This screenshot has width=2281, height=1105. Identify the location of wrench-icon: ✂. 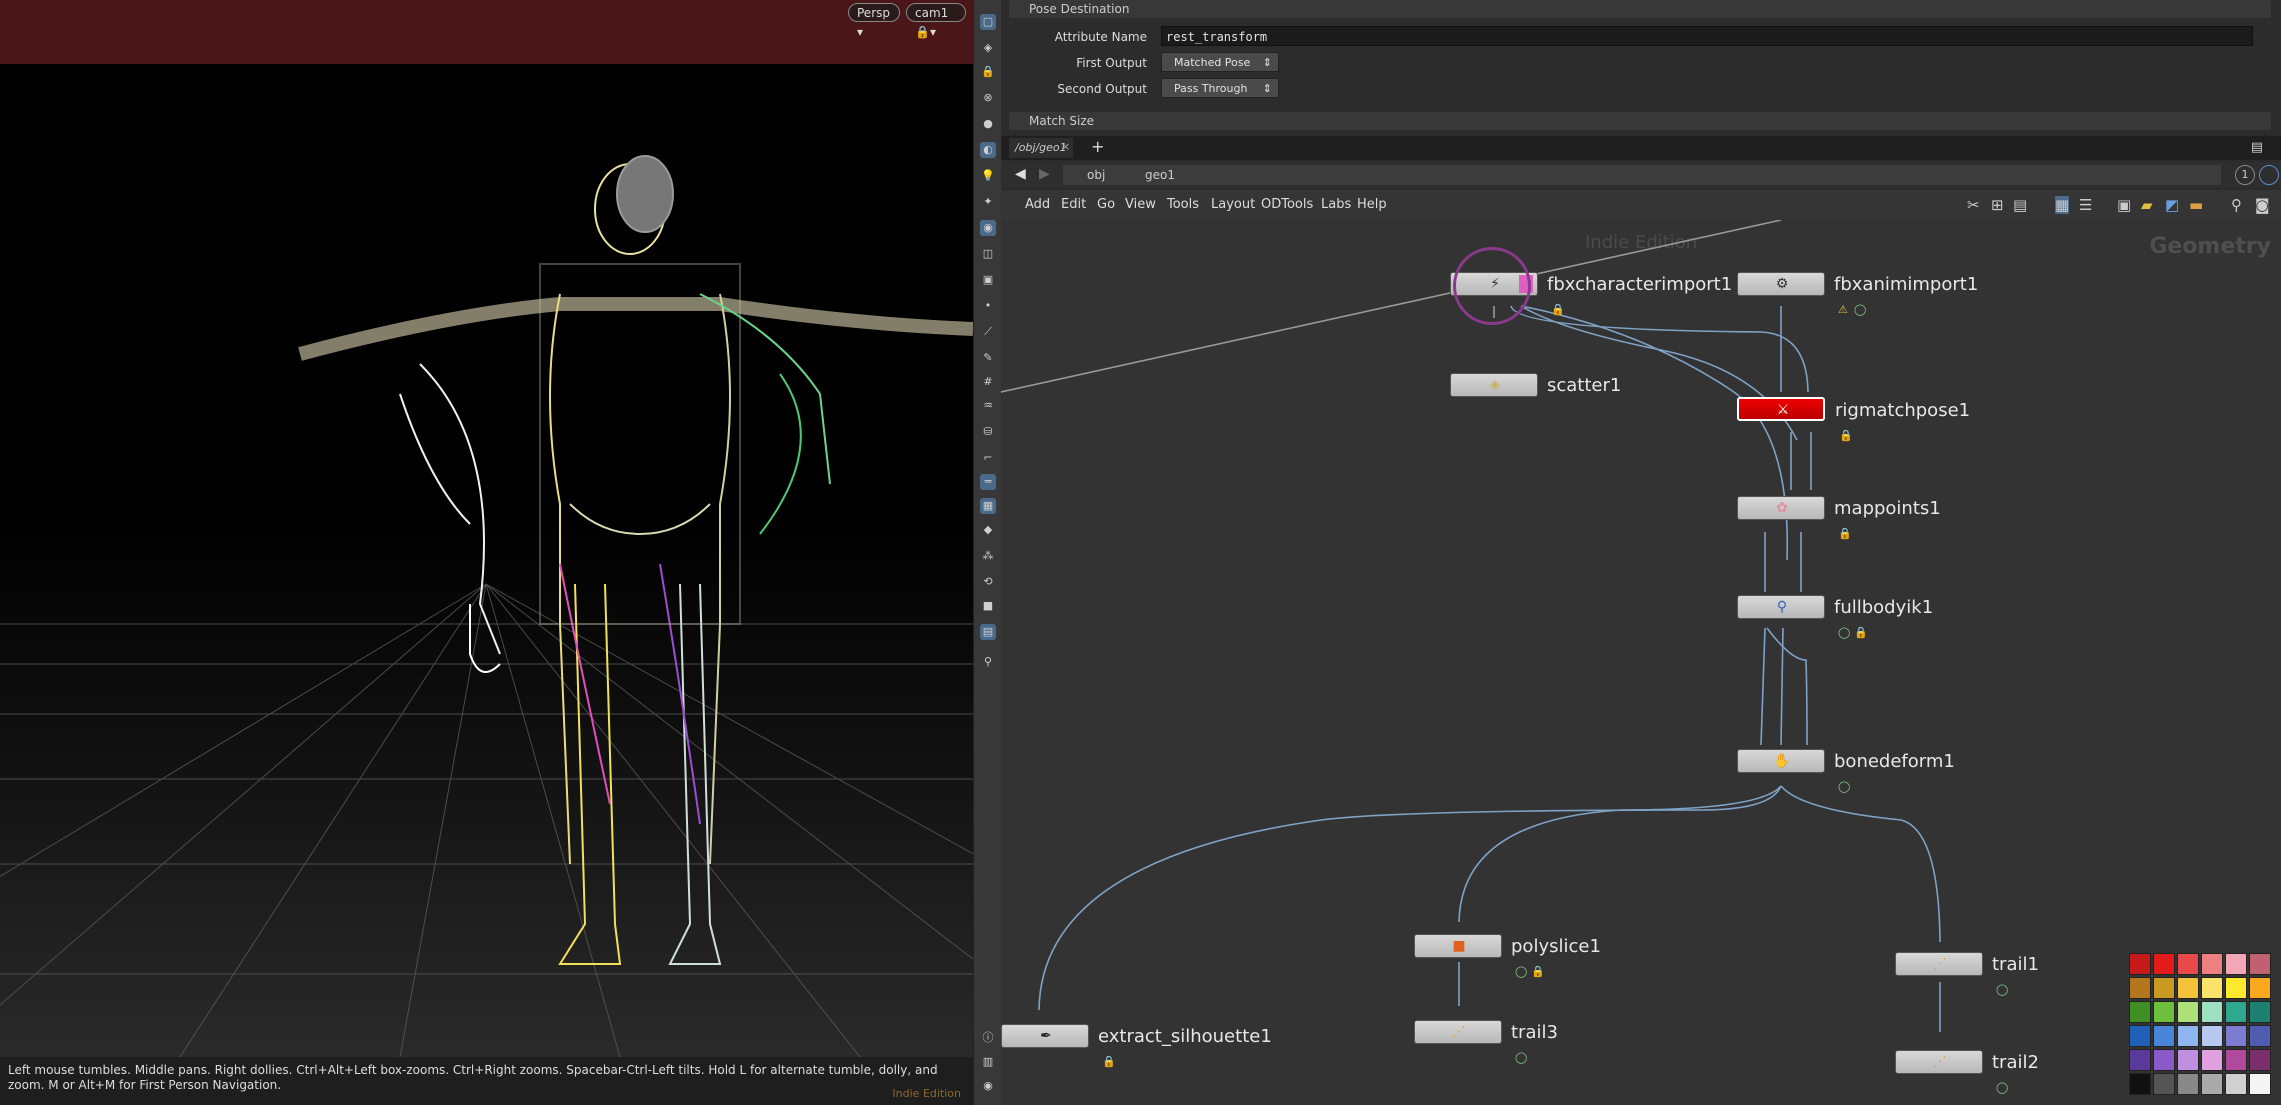
(1973, 205).